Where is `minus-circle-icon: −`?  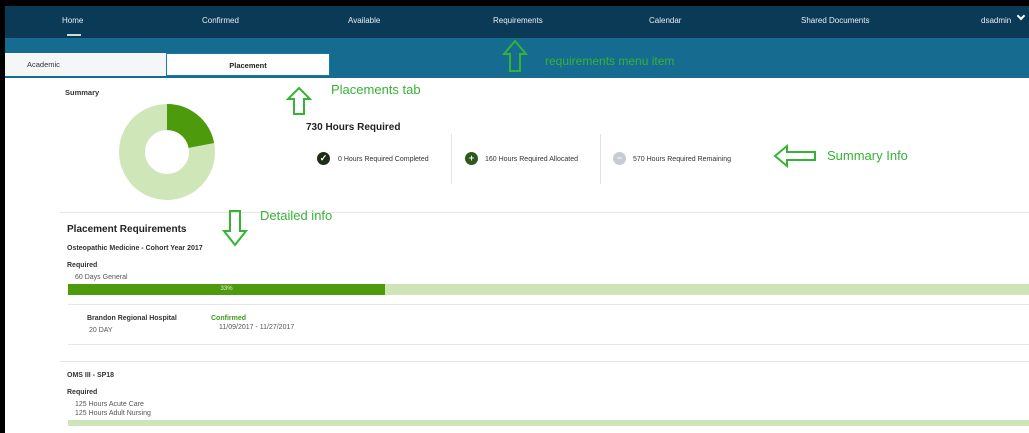
minus-circle-icon: − is located at coordinates (619, 158).